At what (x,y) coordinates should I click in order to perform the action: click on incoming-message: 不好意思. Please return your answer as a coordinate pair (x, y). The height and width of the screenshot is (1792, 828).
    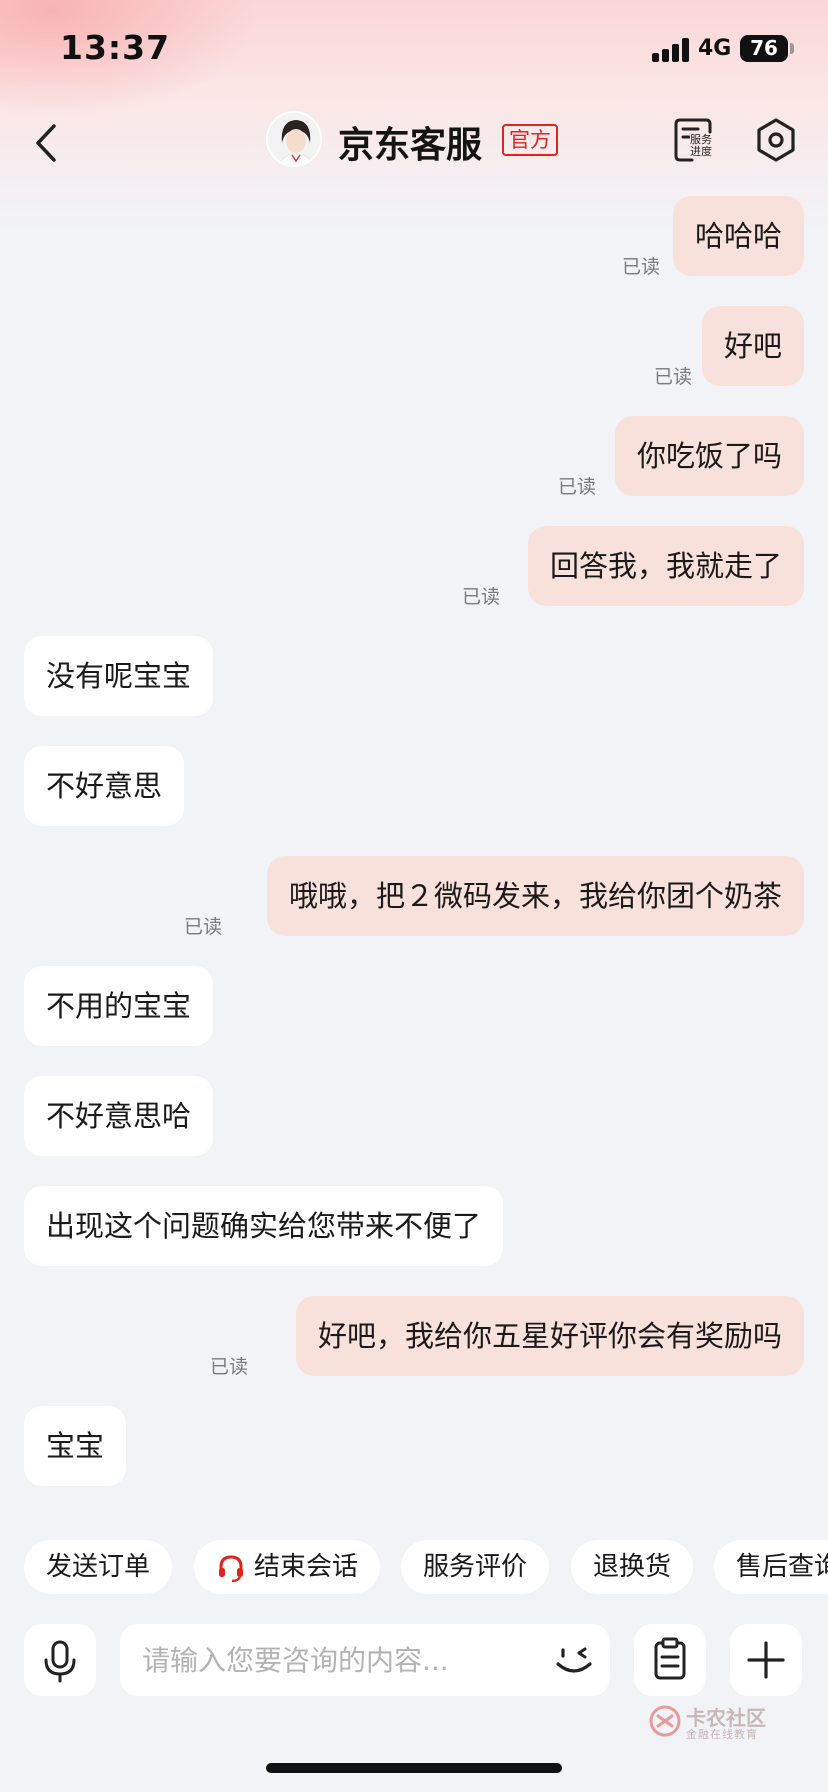
    Looking at the image, I should click on (104, 786).